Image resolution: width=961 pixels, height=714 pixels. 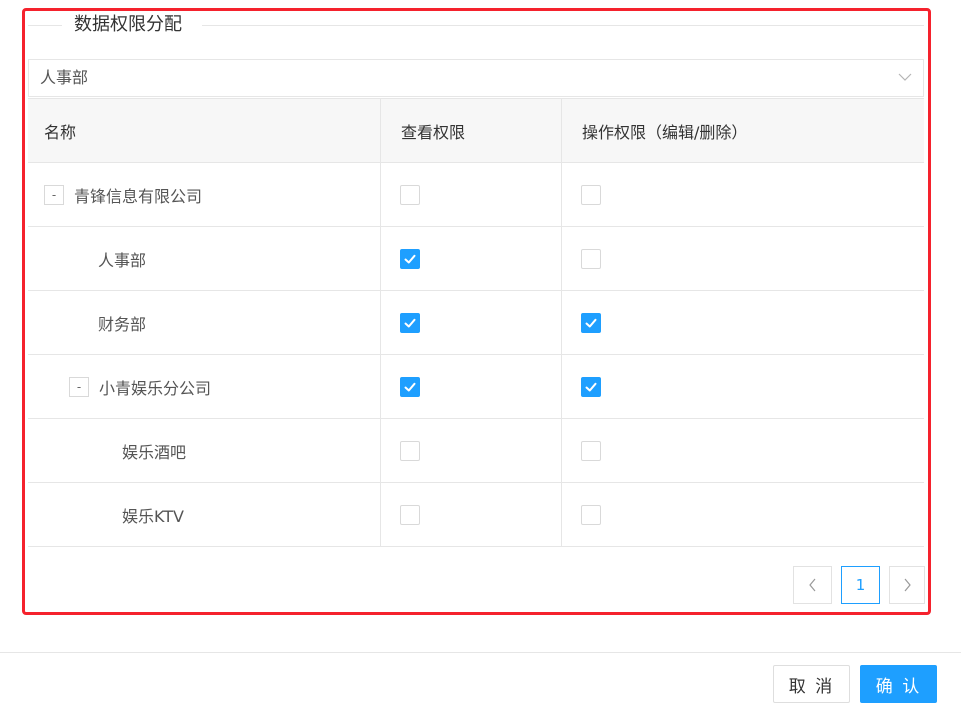 What do you see at coordinates (204, 514) in the screenshot?
I see `name-cell: 娱乐KTV` at bounding box center [204, 514].